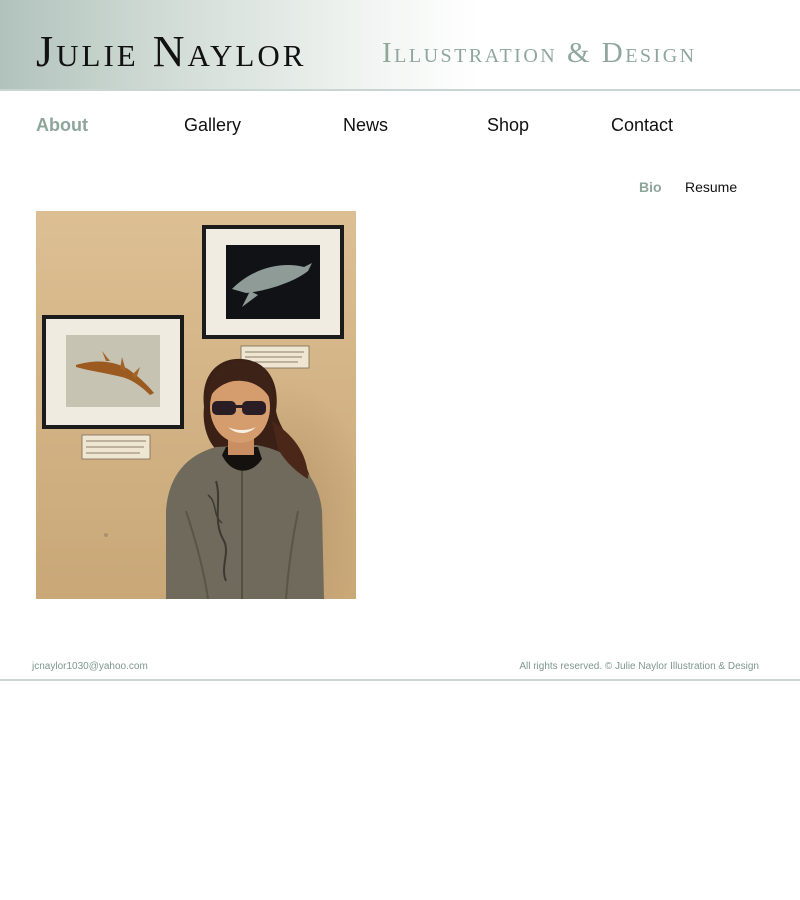 The image size is (800, 900). I want to click on subnav-resume: Resume, so click(711, 187).